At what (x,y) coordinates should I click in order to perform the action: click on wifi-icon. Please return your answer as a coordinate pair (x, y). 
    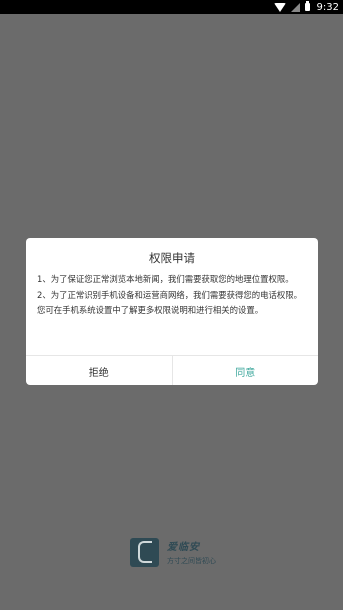
    Looking at the image, I should click on (279, 7).